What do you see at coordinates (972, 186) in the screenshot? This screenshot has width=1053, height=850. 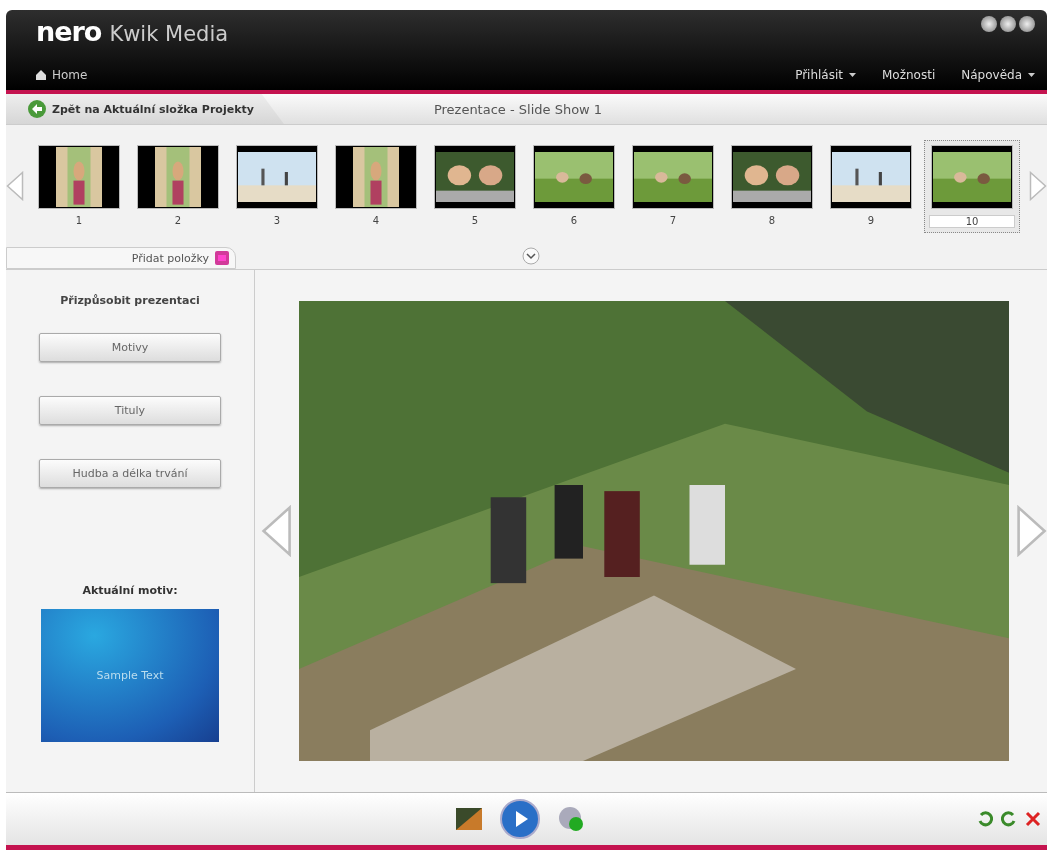 I see `slide-thumbnail: 10` at bounding box center [972, 186].